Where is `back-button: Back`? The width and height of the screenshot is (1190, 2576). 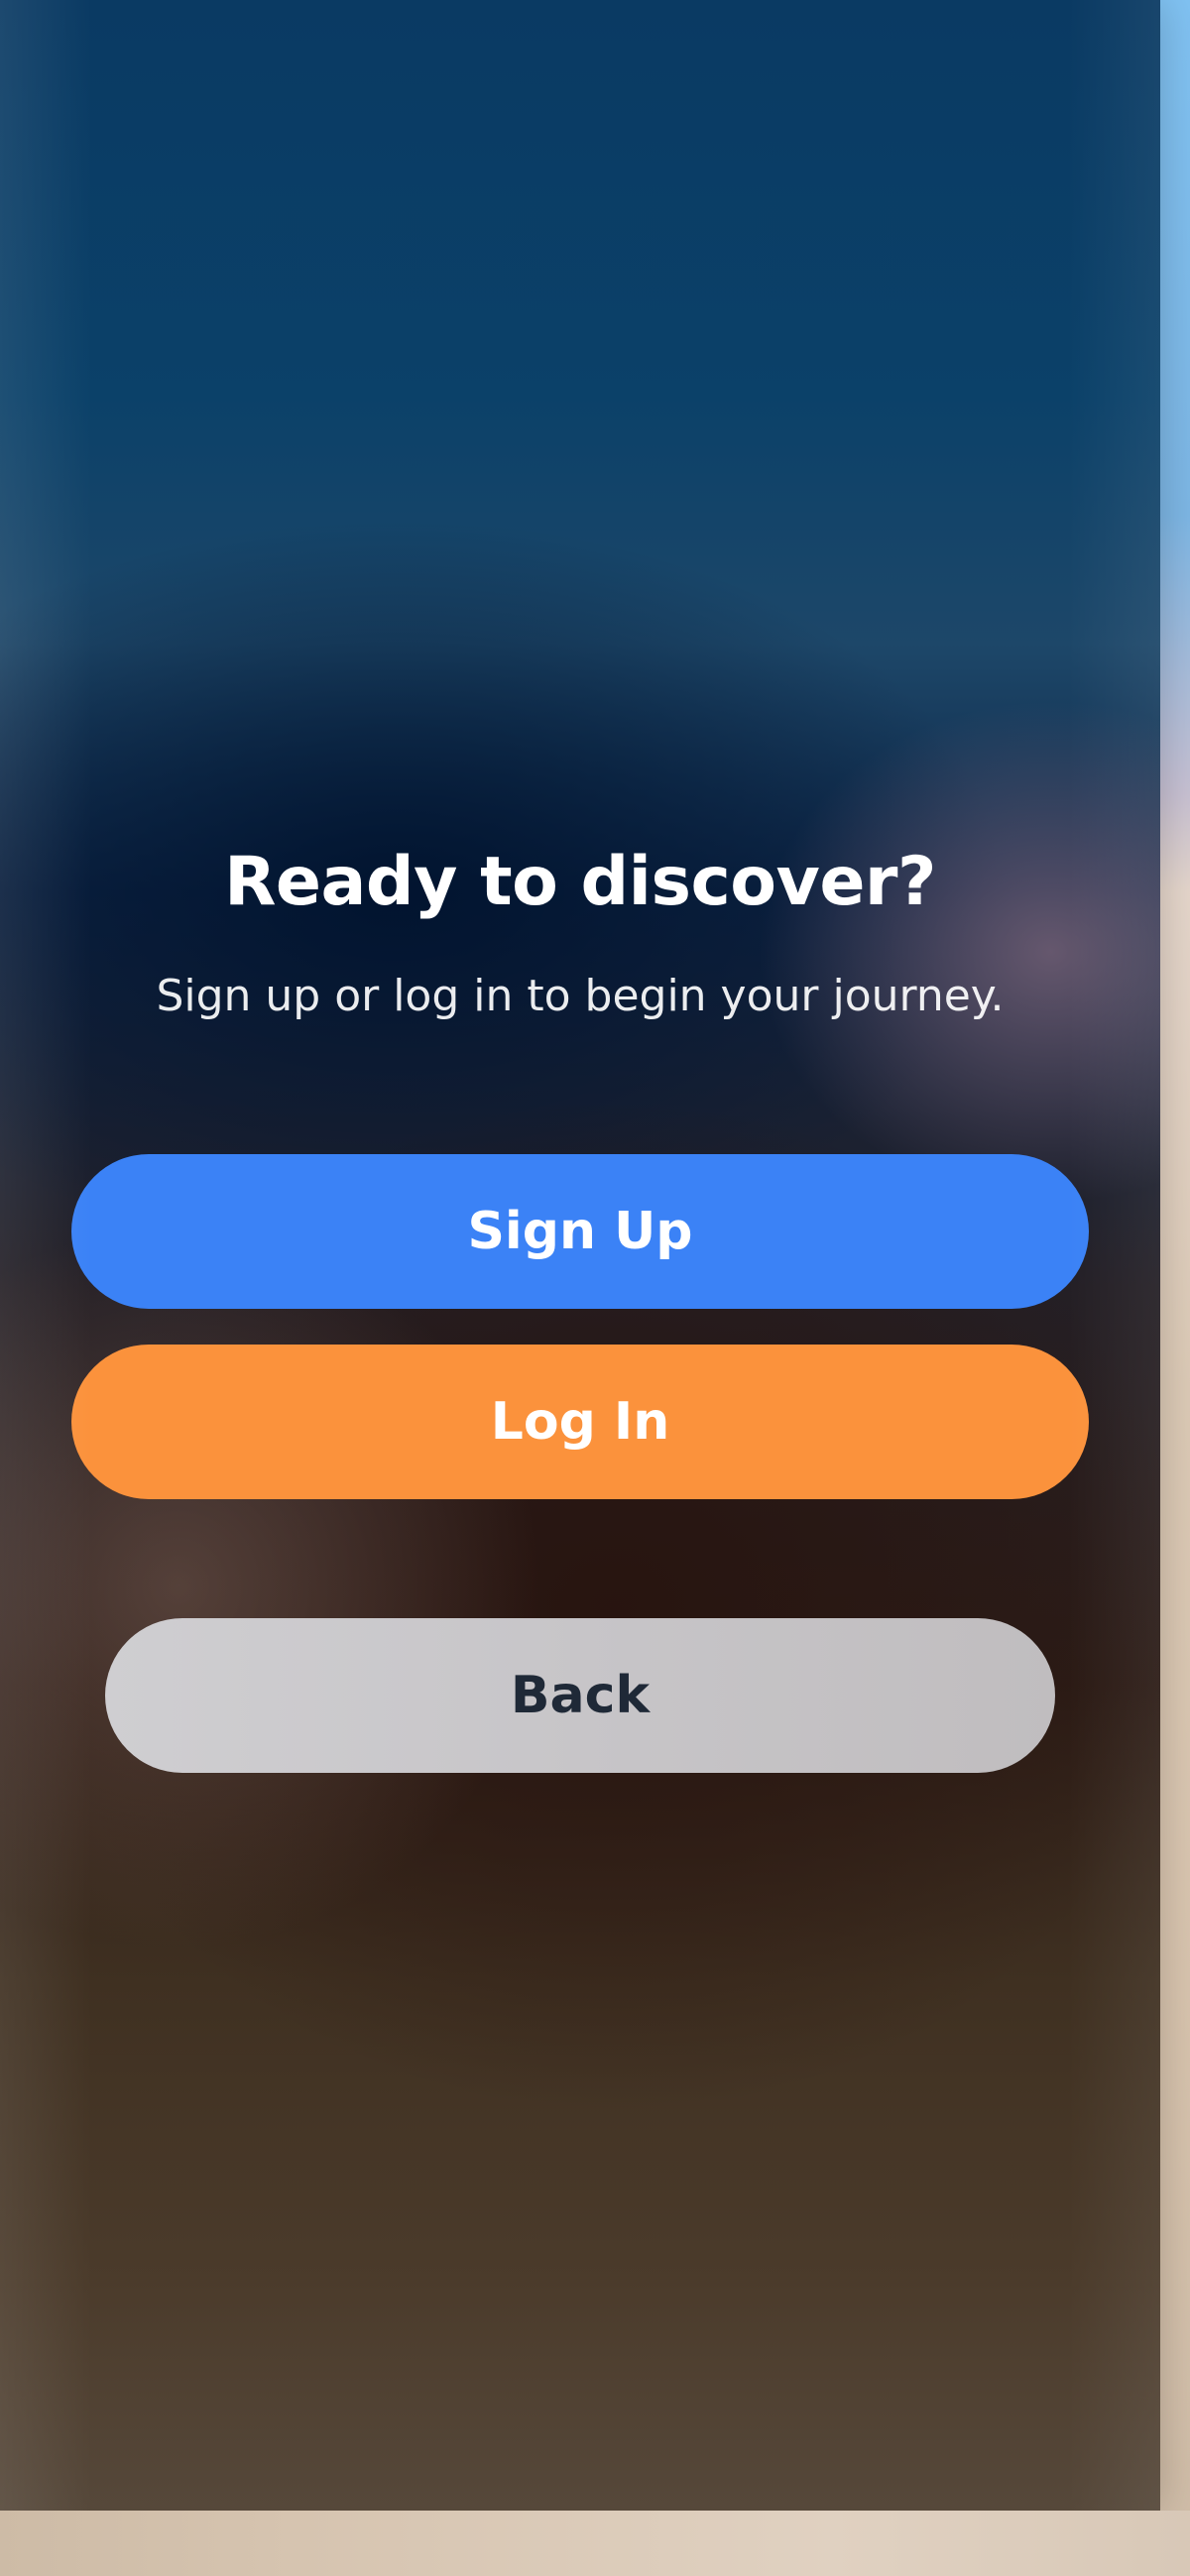 back-button: Back is located at coordinates (580, 1696).